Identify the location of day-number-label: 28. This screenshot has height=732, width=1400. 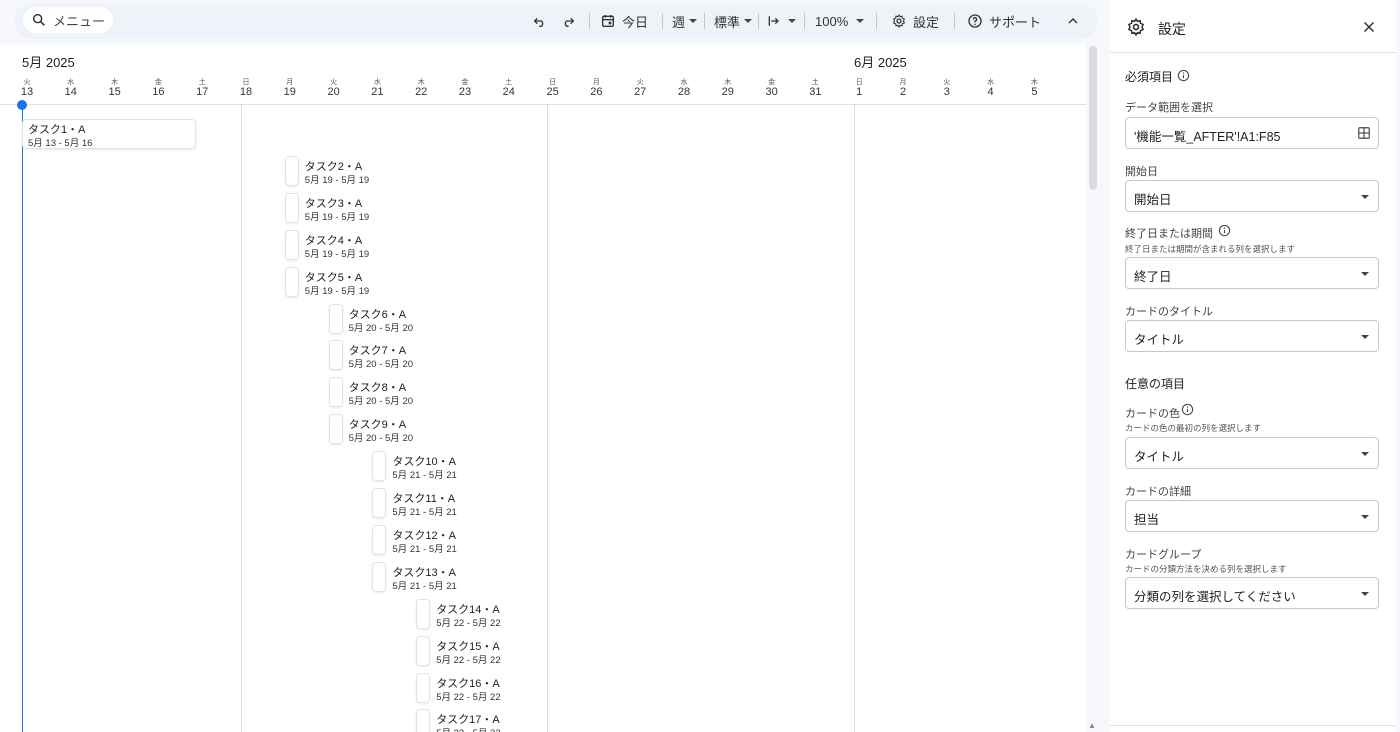
(684, 92).